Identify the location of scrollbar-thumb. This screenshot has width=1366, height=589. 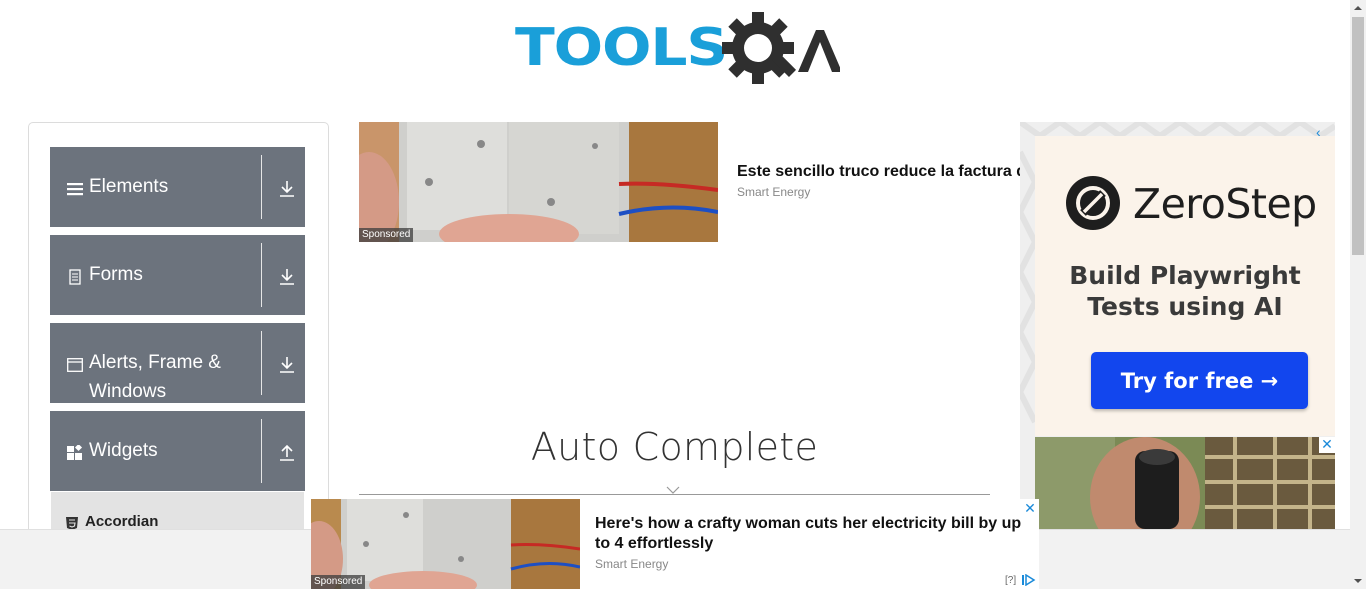
(1358, 136).